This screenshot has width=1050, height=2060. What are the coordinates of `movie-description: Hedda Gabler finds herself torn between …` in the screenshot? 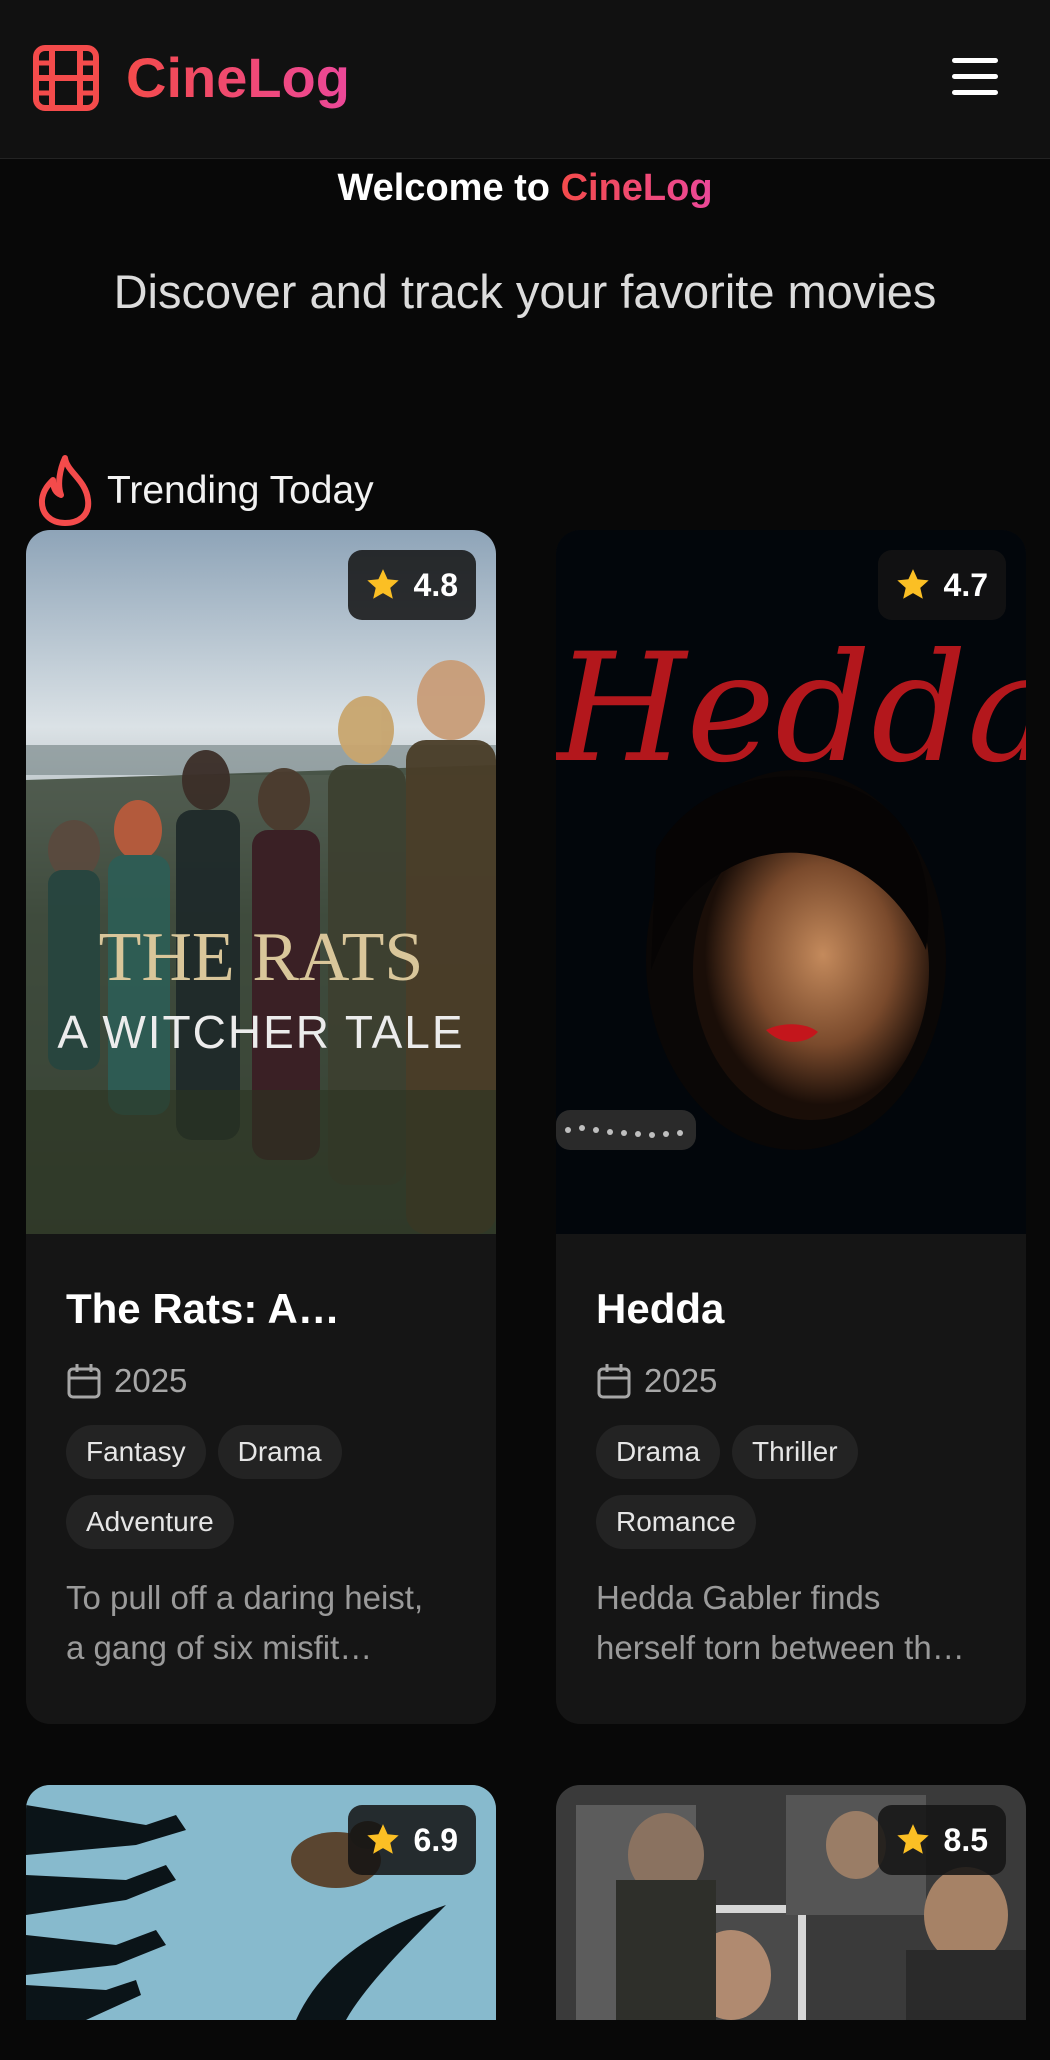 It's located at (780, 1622).